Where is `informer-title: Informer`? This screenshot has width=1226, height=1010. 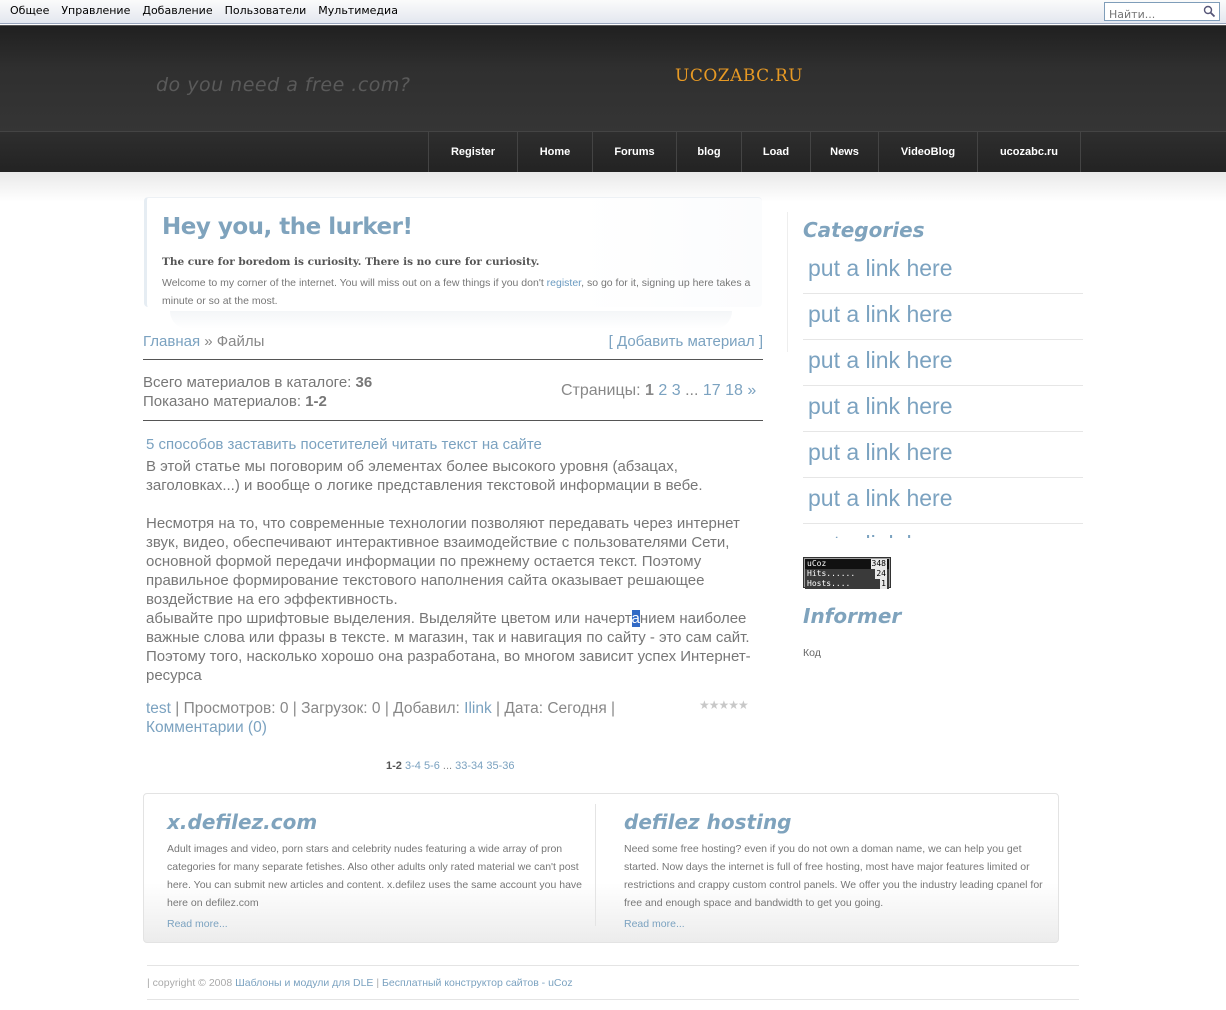 informer-title: Informer is located at coordinates (852, 616).